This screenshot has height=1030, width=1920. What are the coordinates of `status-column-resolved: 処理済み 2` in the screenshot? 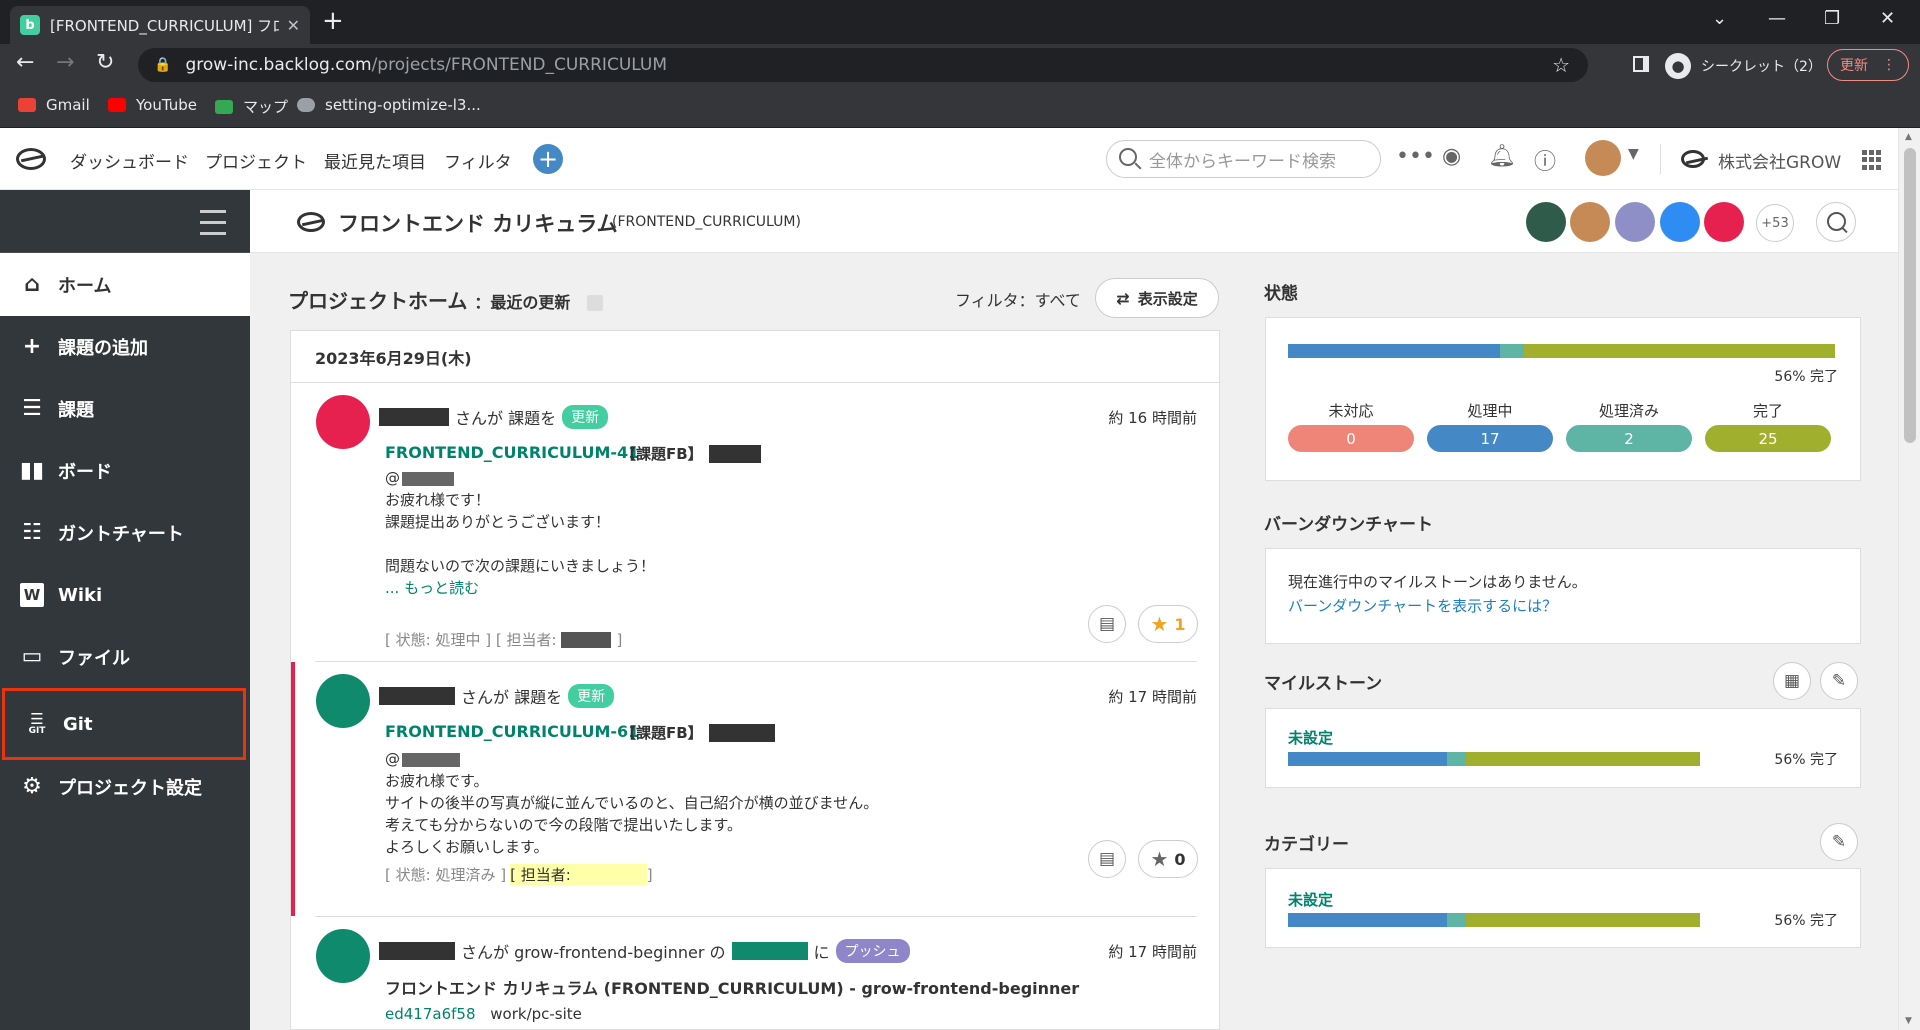 It's located at (1629, 426).